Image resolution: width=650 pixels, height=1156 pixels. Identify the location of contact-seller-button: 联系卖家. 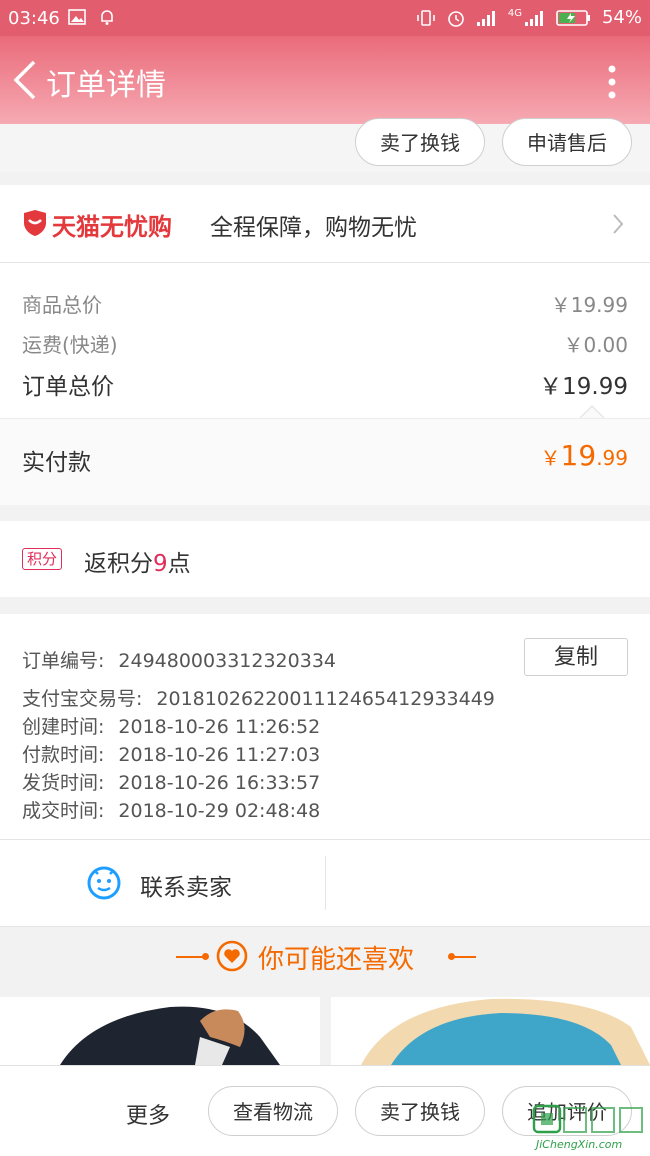
(162, 883).